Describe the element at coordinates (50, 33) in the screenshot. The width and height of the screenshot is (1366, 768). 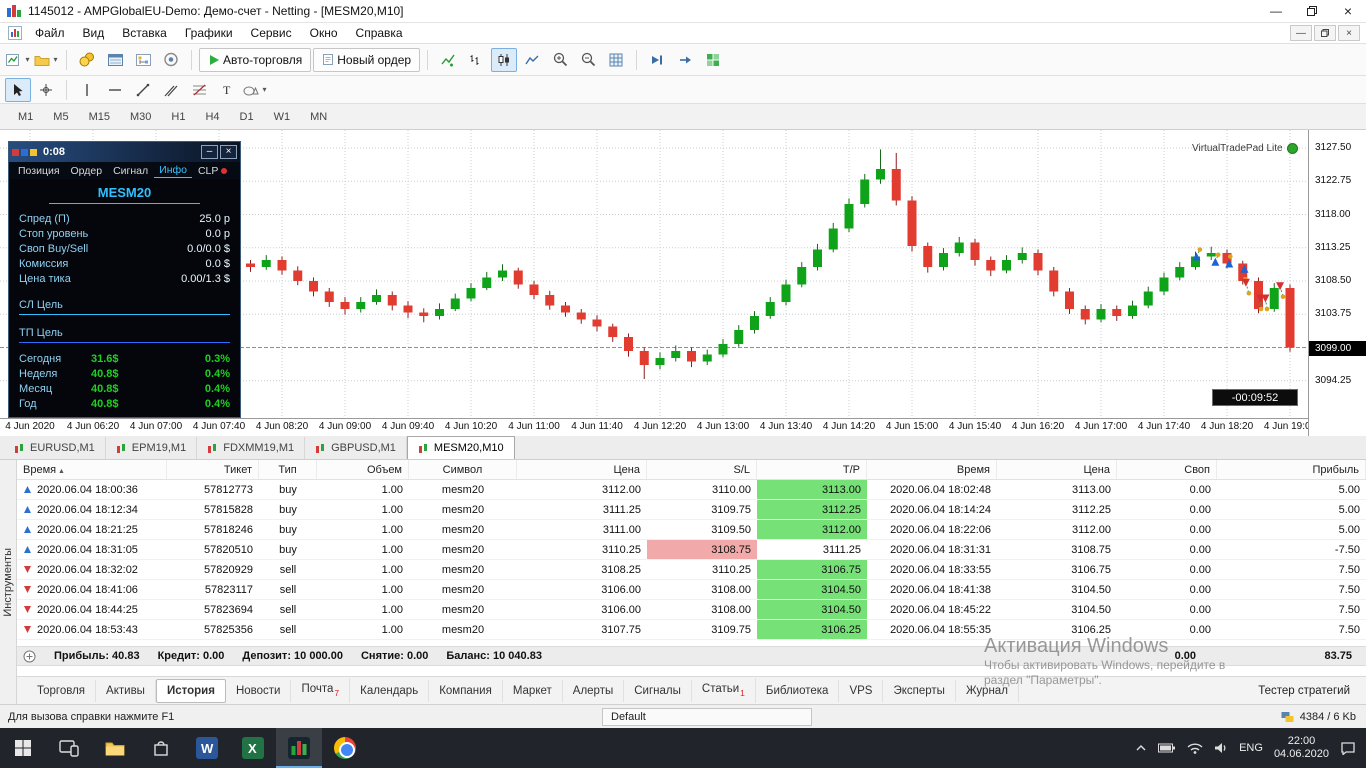
I see `menu-item-Файл: Файл` at that location.